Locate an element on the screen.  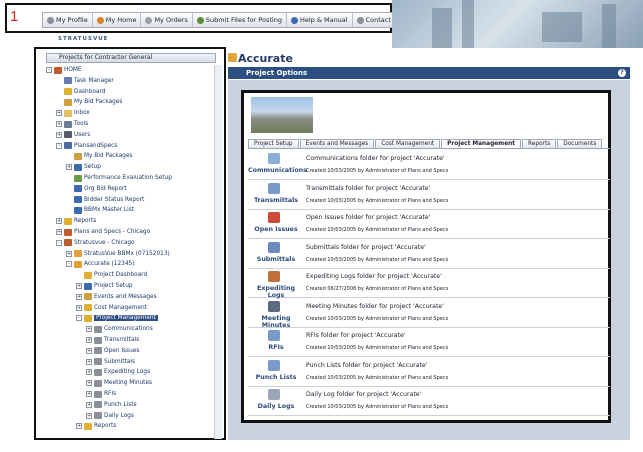
folder-description: RFIs folder for project 'Accurate' is located at coordinates (356, 335).